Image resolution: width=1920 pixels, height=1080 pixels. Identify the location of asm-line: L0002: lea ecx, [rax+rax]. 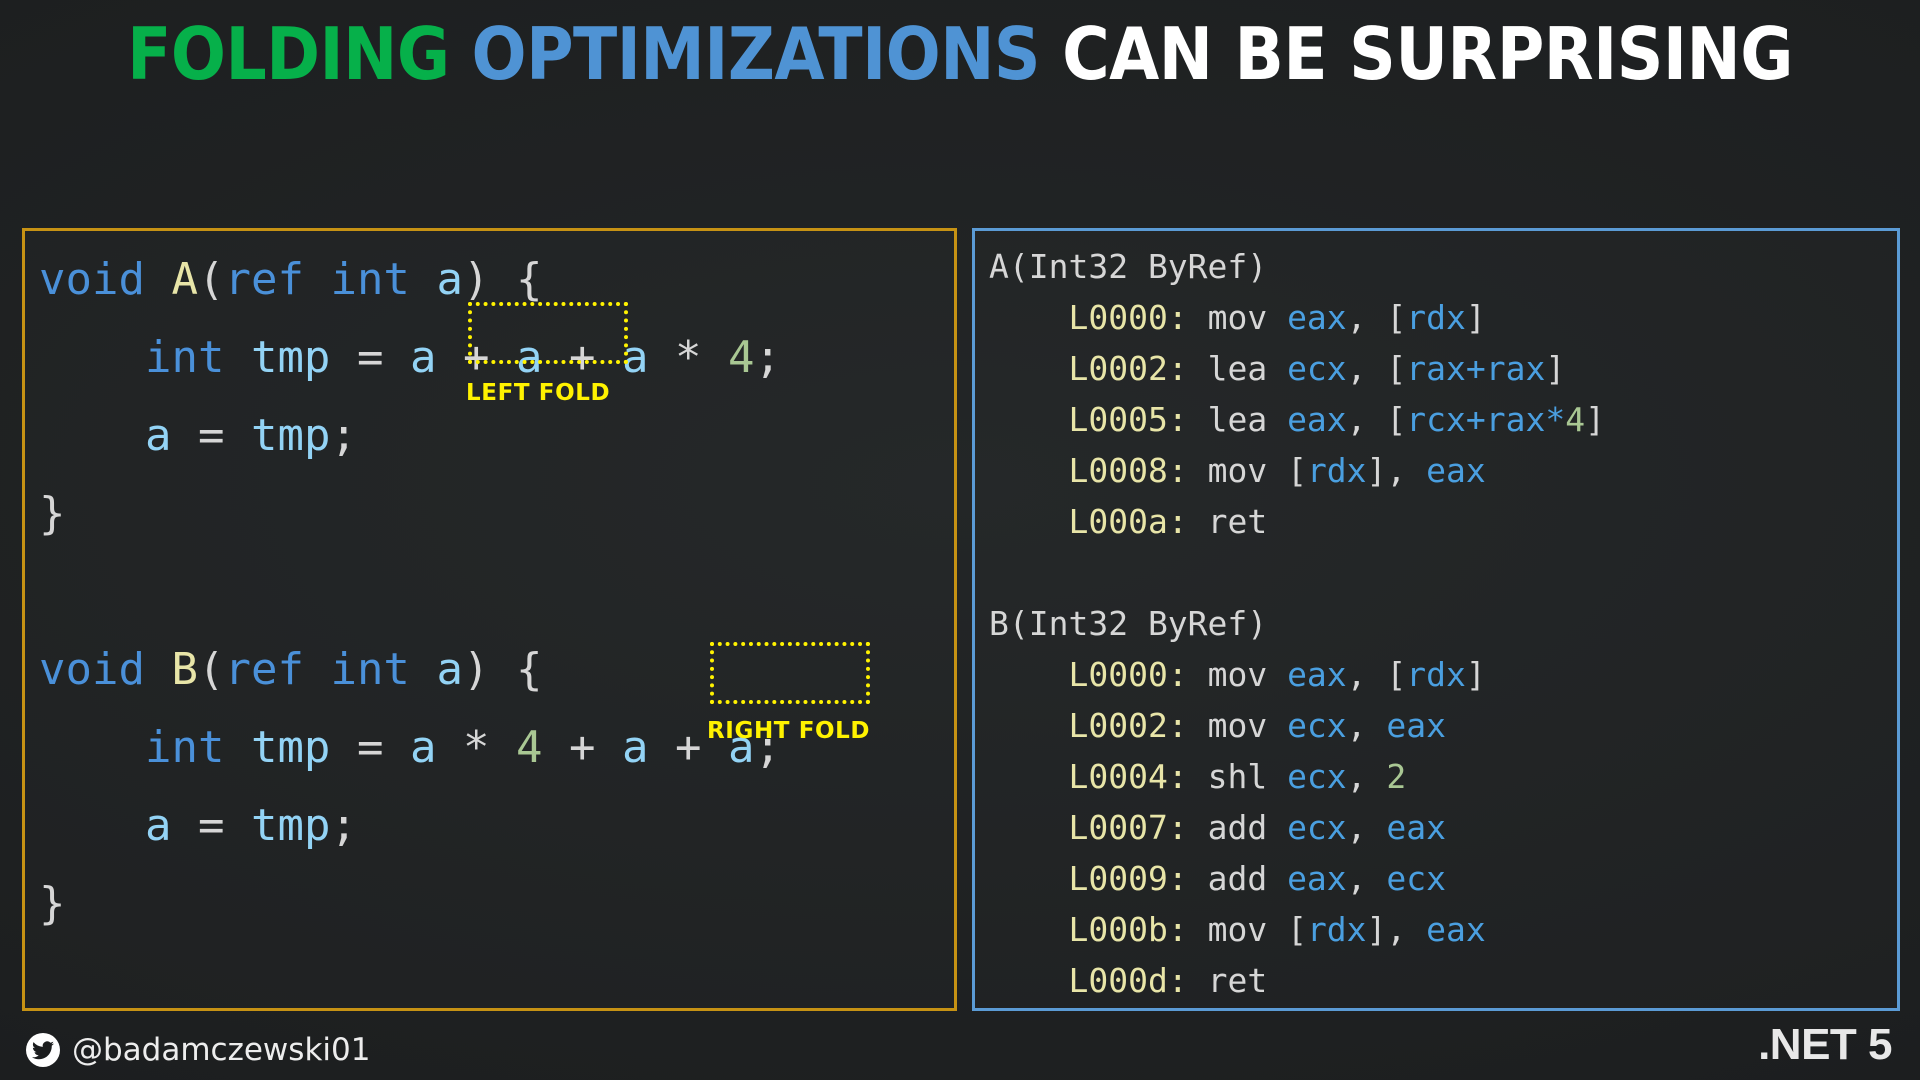
(1277, 368).